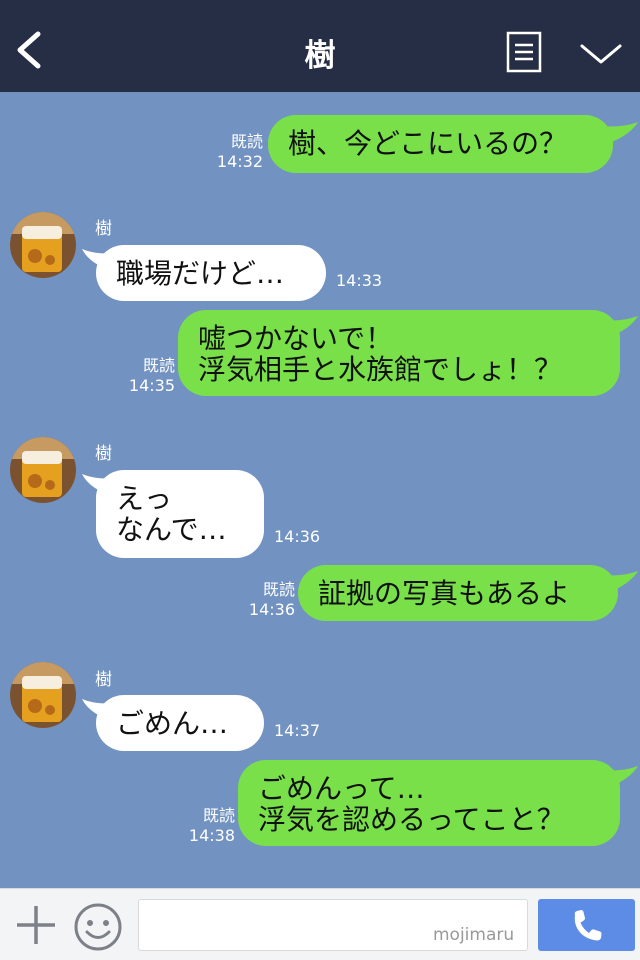  I want to click on read-receipt: 既読 14:35, so click(145, 376).